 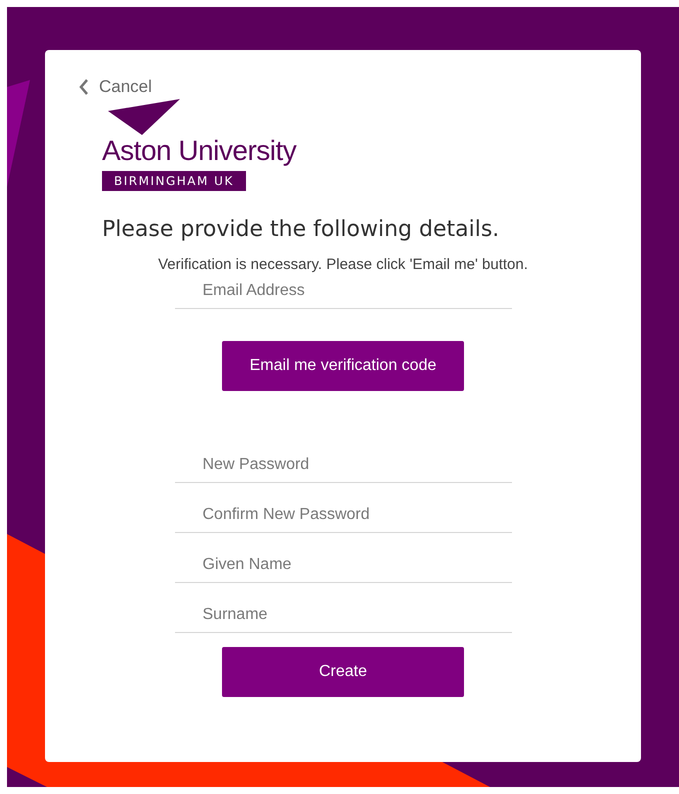 What do you see at coordinates (343, 264) in the screenshot?
I see `verification-notice: Verification is necessary. Please click 'Email me' button.` at bounding box center [343, 264].